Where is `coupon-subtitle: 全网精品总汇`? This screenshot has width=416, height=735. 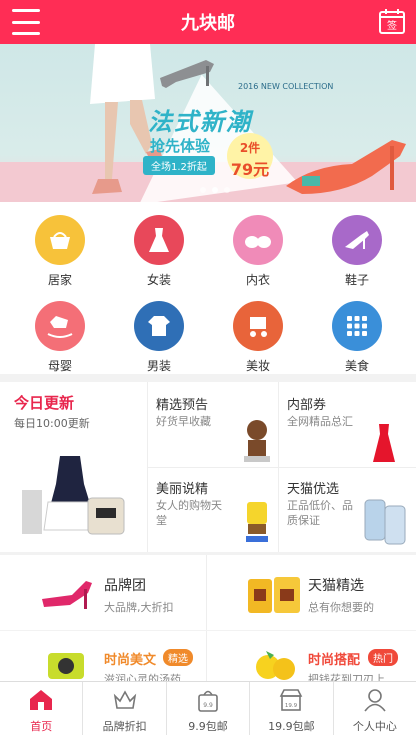
coupon-subtitle: 全网精品总汇 is located at coordinates (320, 421).